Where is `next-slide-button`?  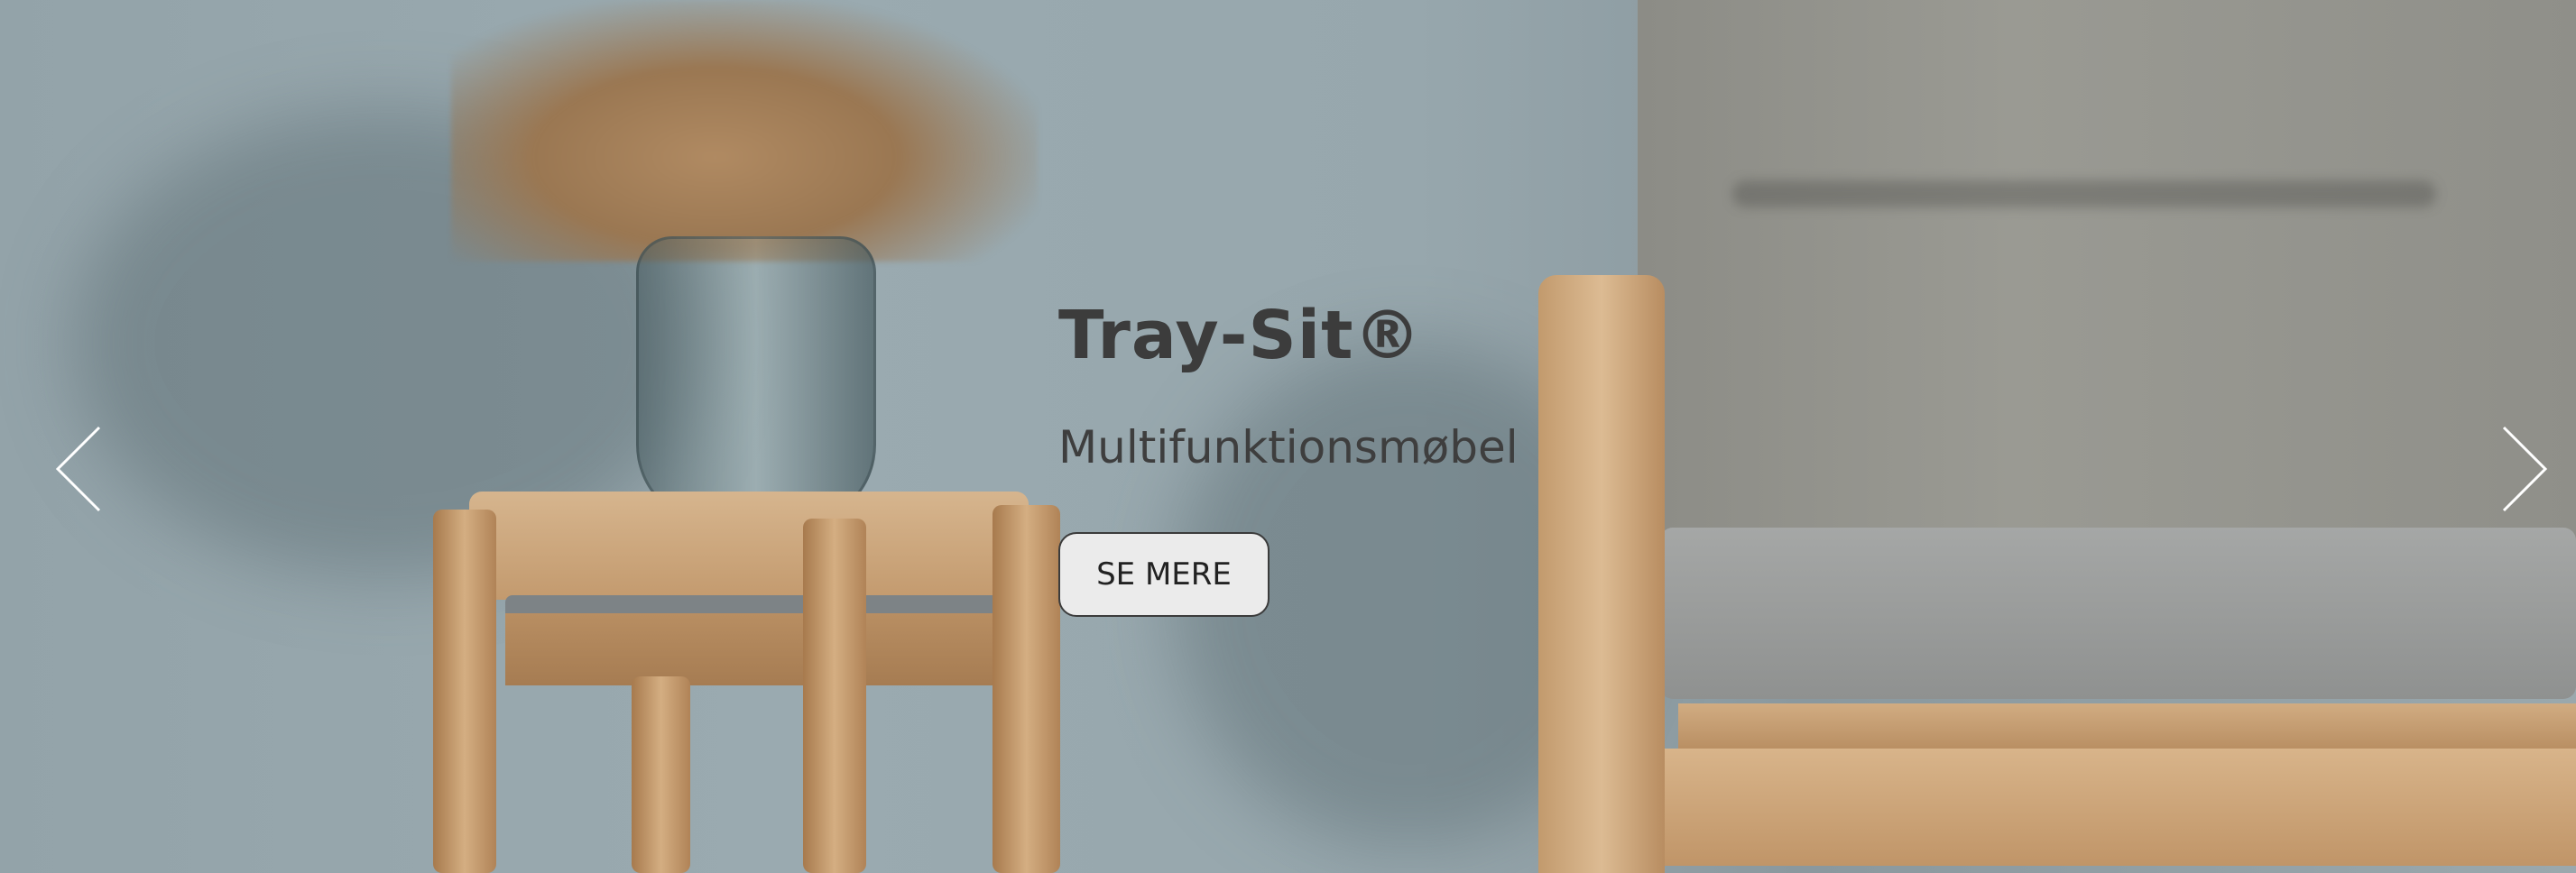 next-slide-button is located at coordinates (2524, 469).